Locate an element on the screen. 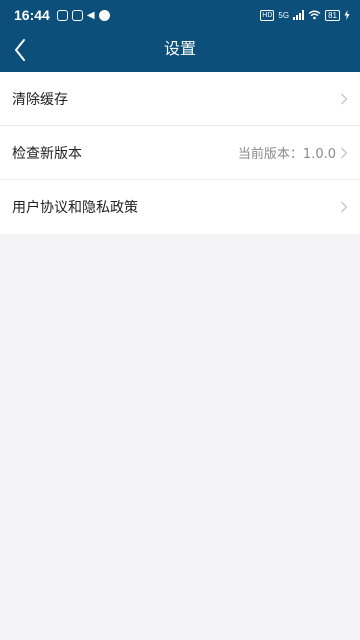  signal-icon is located at coordinates (299, 15).